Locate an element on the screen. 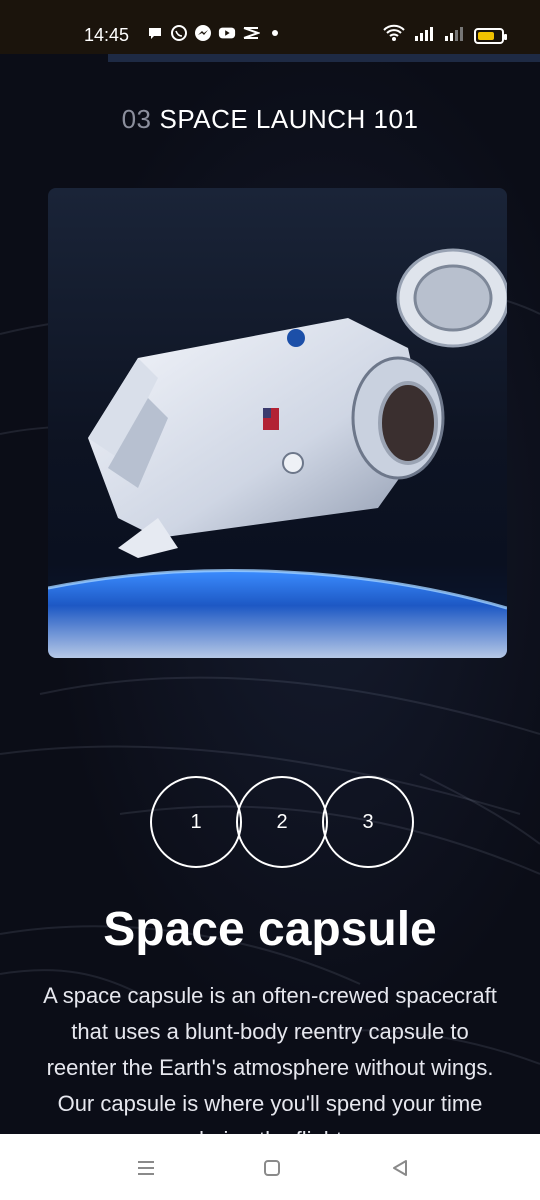  page-heading: 03 SPACE LAUNCH 101 is located at coordinates (270, 119).